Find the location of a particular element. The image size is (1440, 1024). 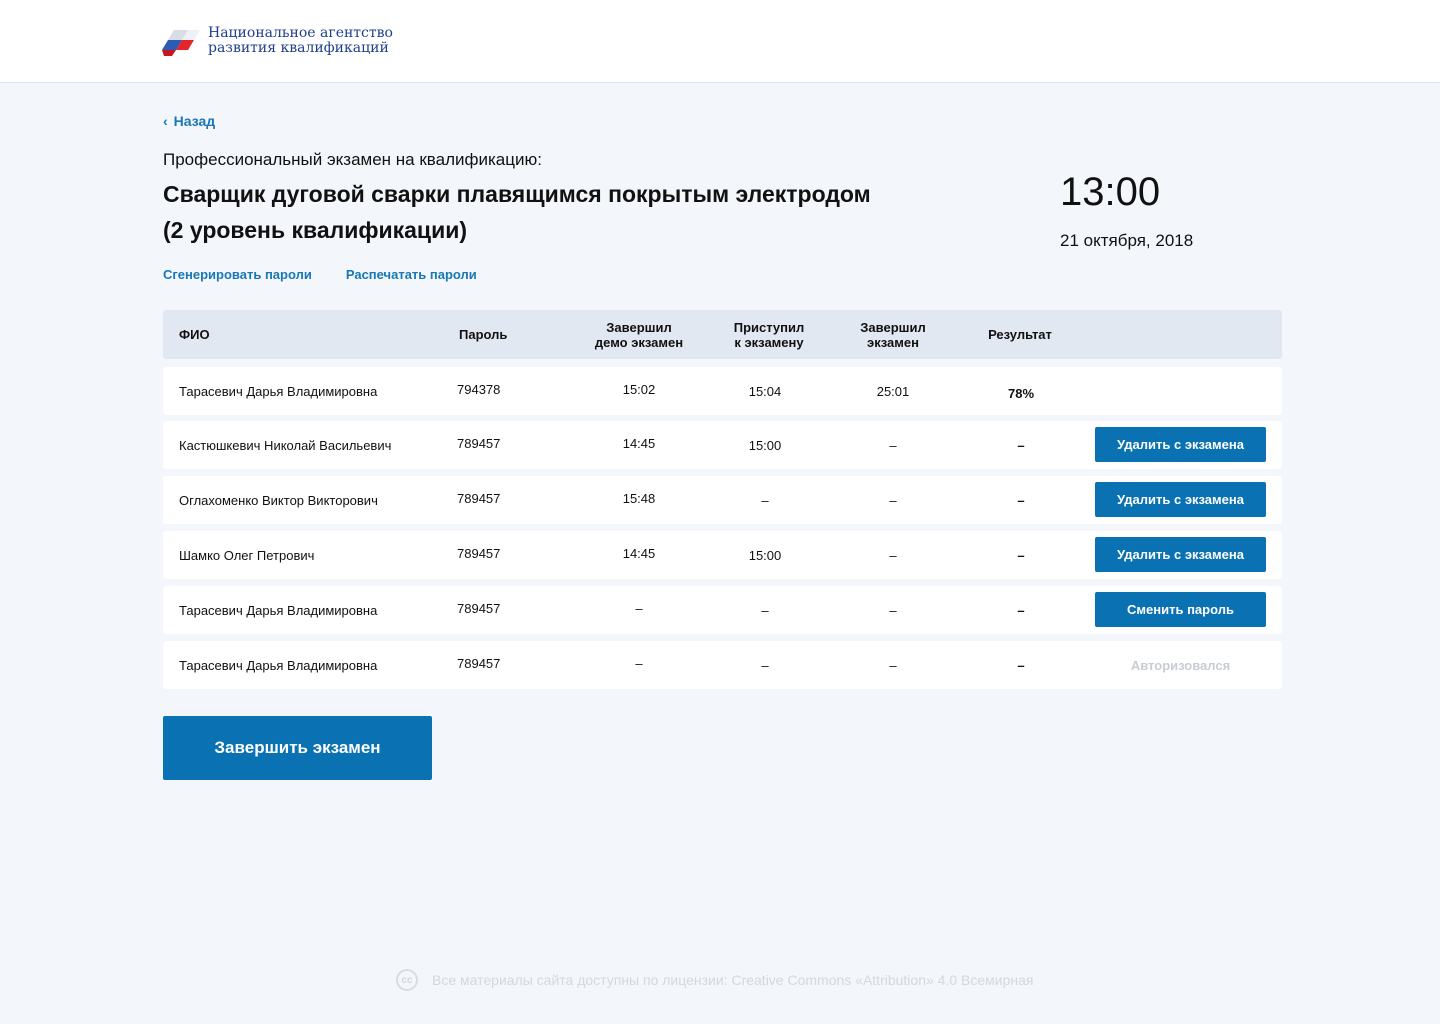

header-password: Пароль is located at coordinates (483, 334).